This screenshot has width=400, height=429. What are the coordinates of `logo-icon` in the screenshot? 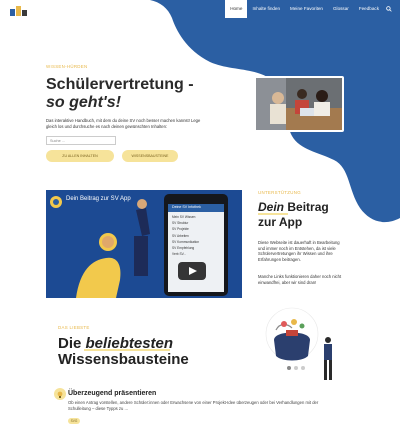 It's located at (19, 11).